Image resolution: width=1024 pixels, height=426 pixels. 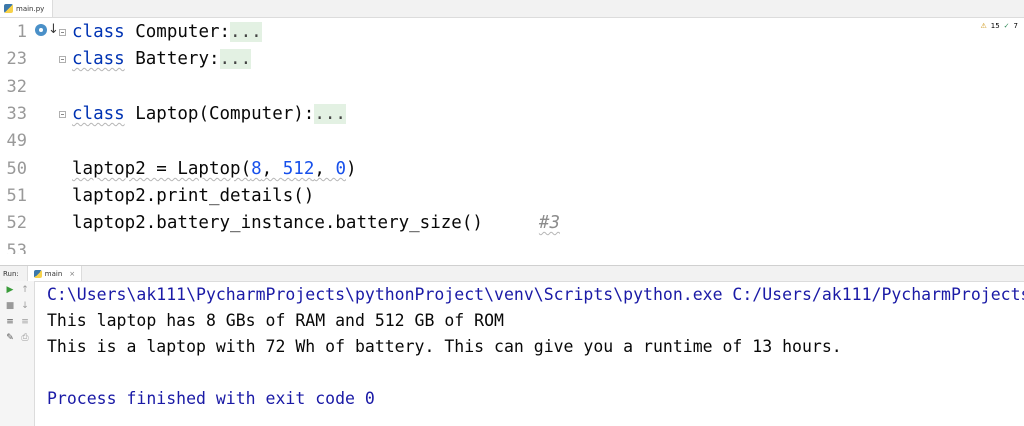 I want to click on tab-main-py: main.py, so click(x=27, y=8).